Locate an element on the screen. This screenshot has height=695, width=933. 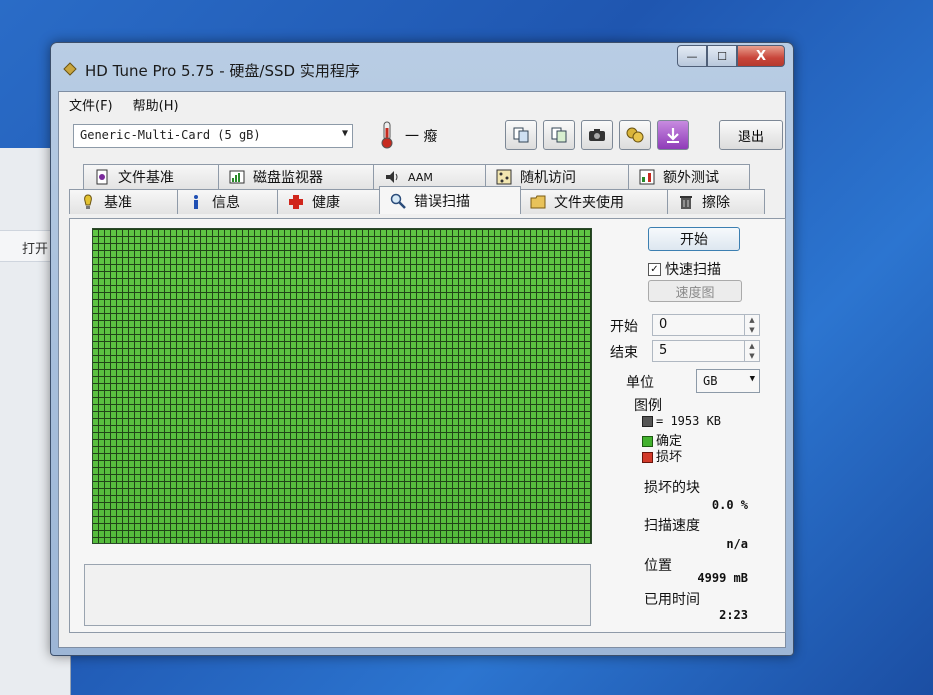
coins-icon is located at coordinates (635, 135).